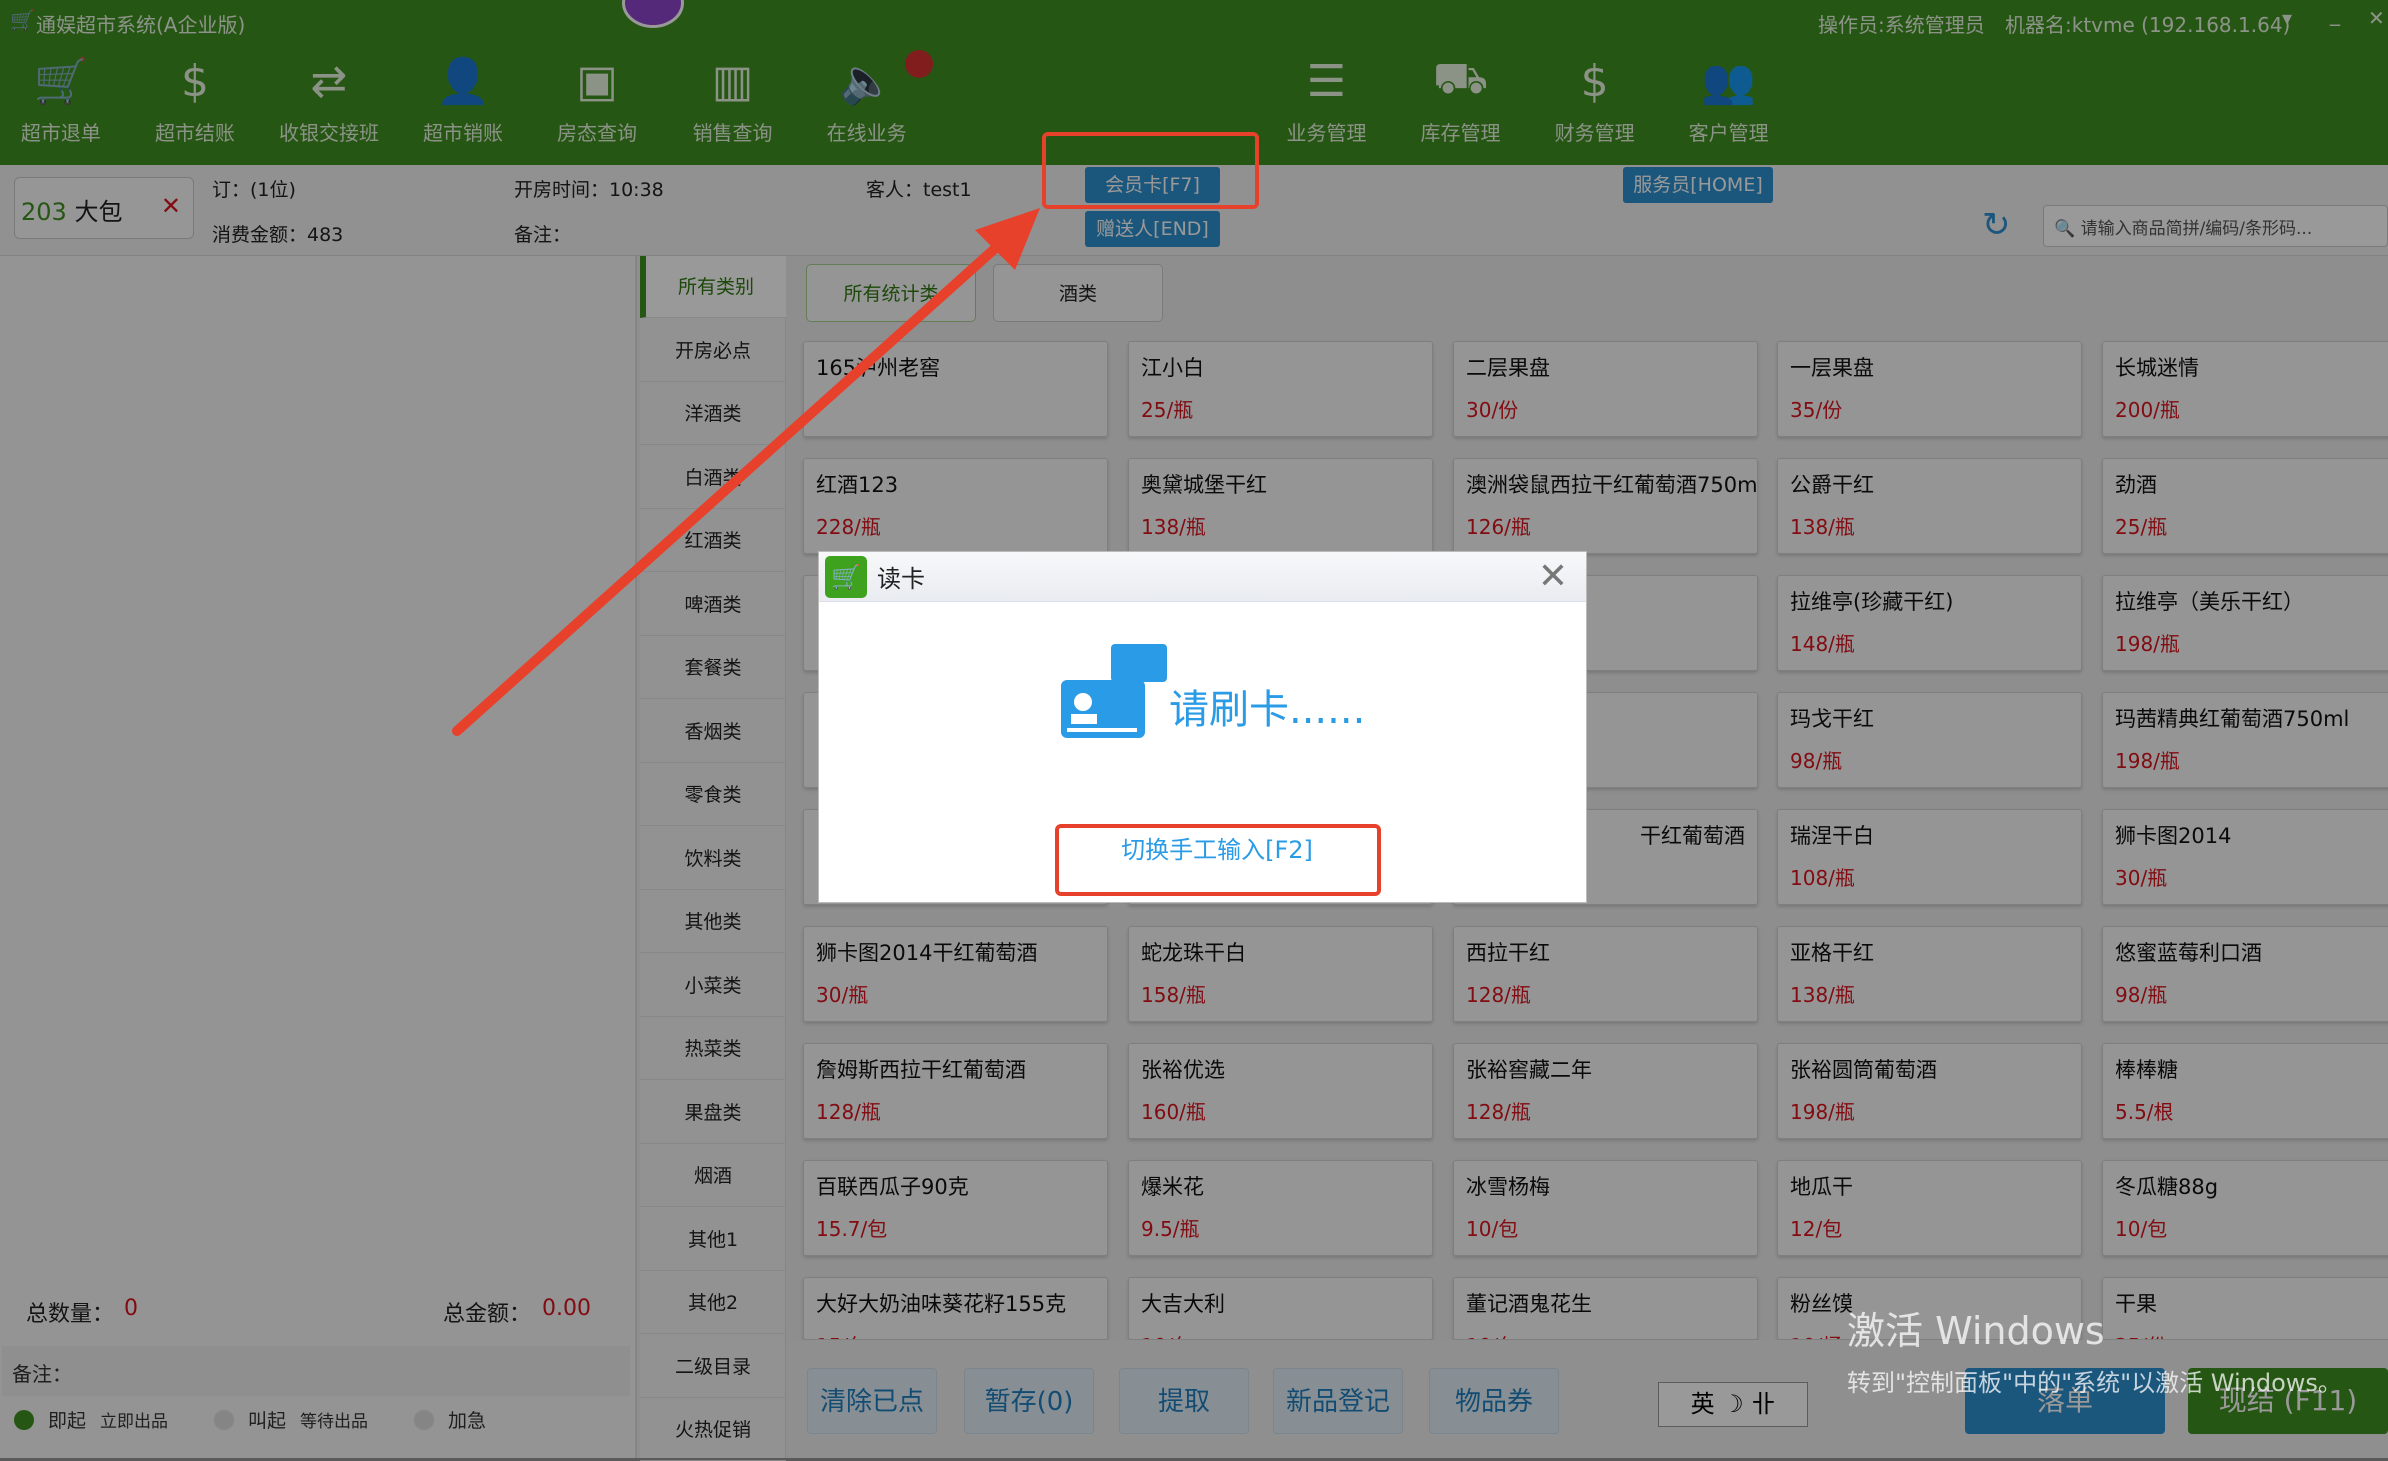  What do you see at coordinates (1508, 1187) in the screenshot?
I see `product-name: 冰雪杨梅` at bounding box center [1508, 1187].